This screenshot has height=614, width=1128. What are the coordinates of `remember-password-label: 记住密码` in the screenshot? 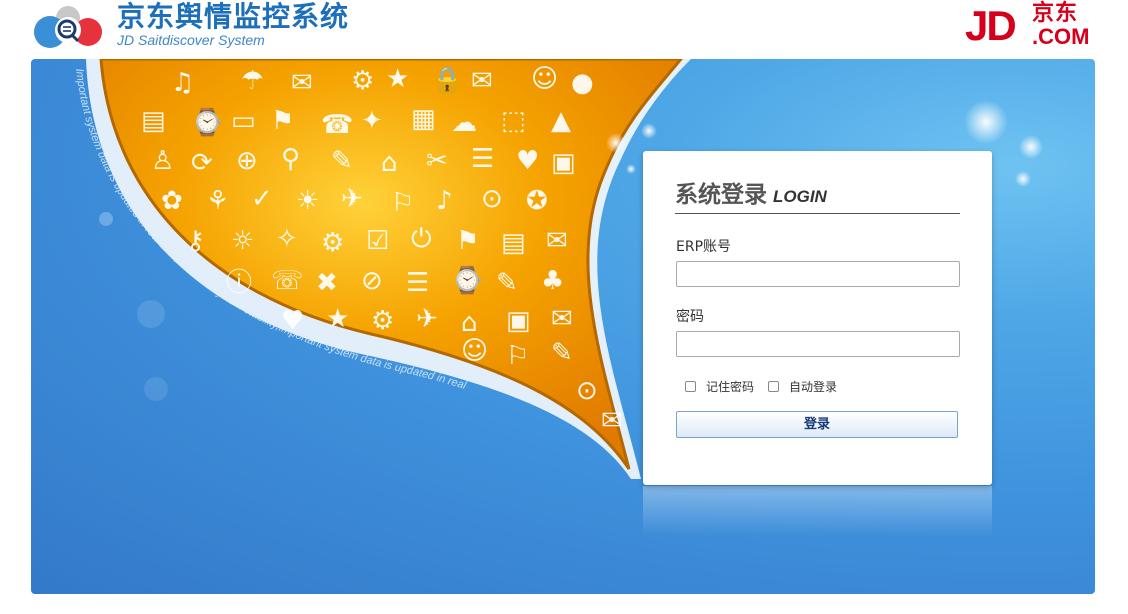 It's located at (730, 386).